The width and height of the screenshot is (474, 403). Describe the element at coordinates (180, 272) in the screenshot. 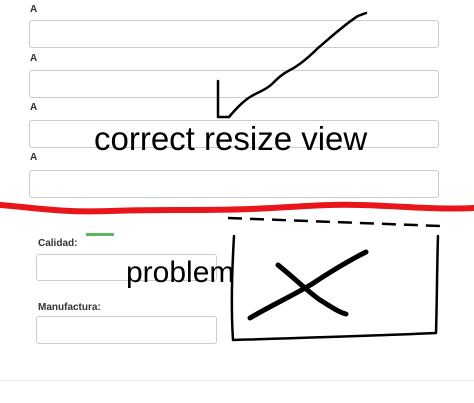

I see `problem-annotation: problem` at that location.